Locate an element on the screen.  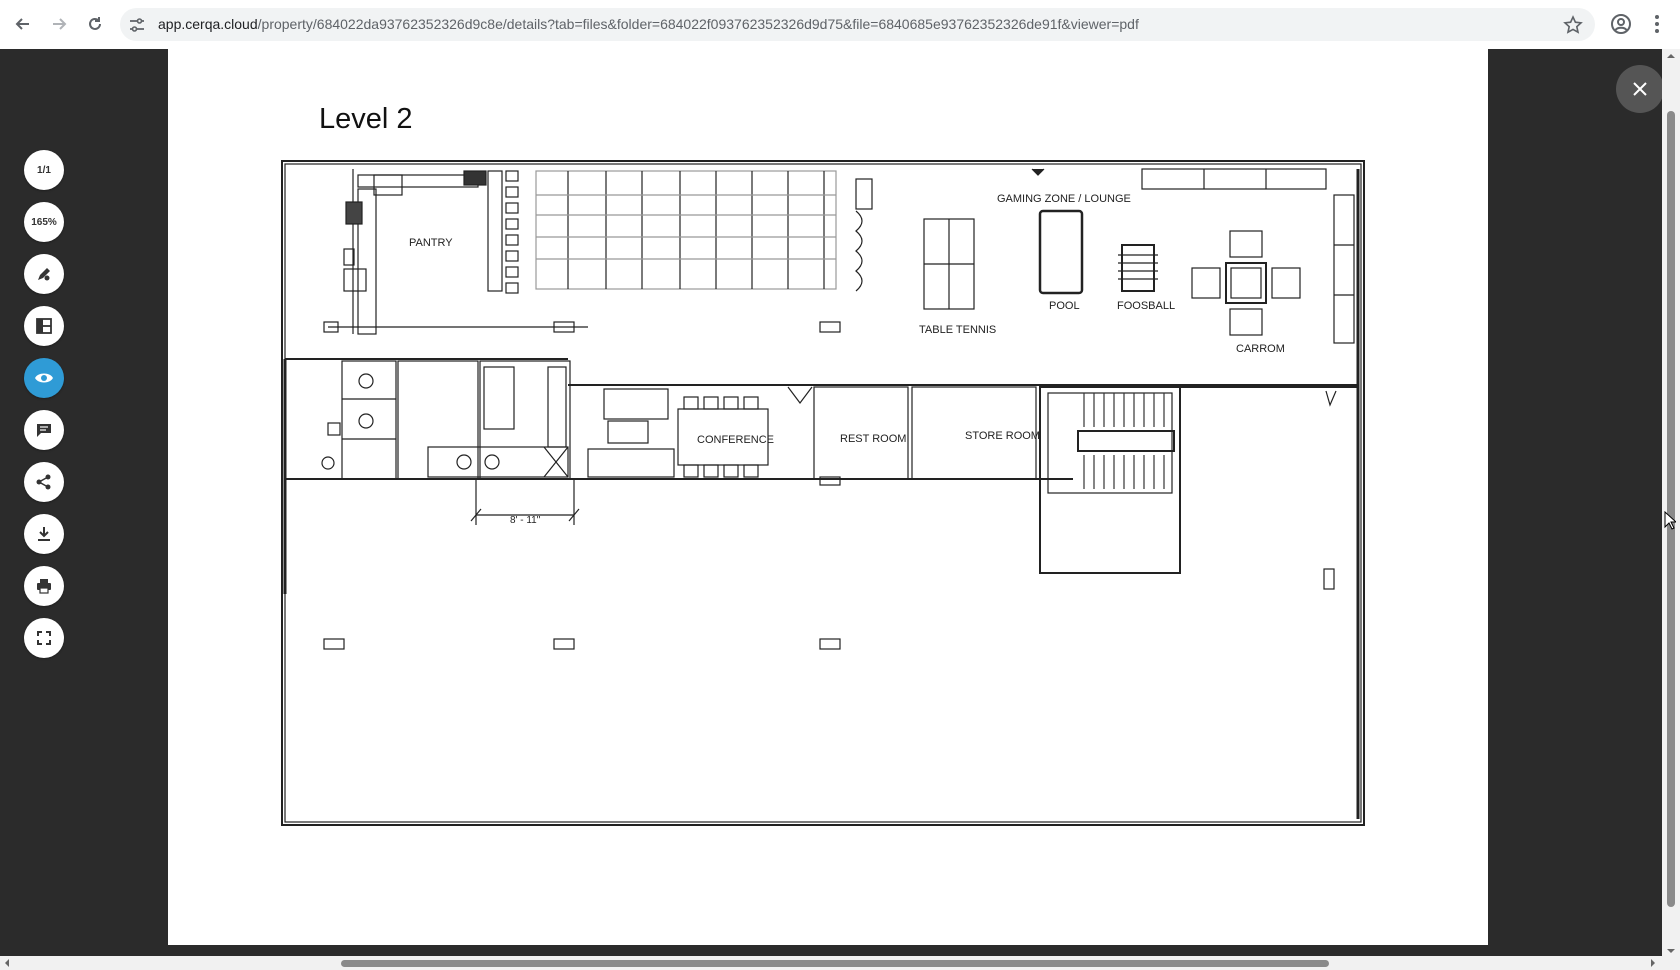
fullscreen-icon is located at coordinates (44, 638).